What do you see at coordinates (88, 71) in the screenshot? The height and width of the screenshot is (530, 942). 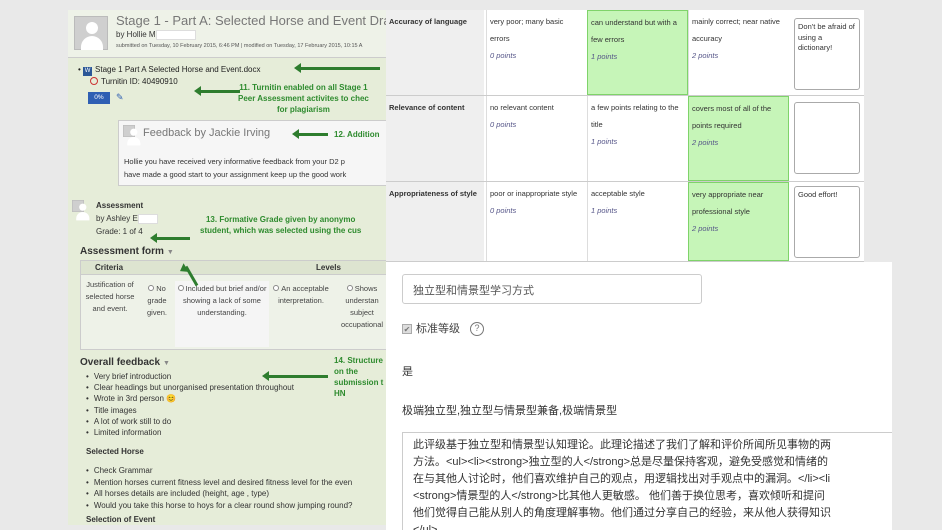 I see `word-document-icon: W` at bounding box center [88, 71].